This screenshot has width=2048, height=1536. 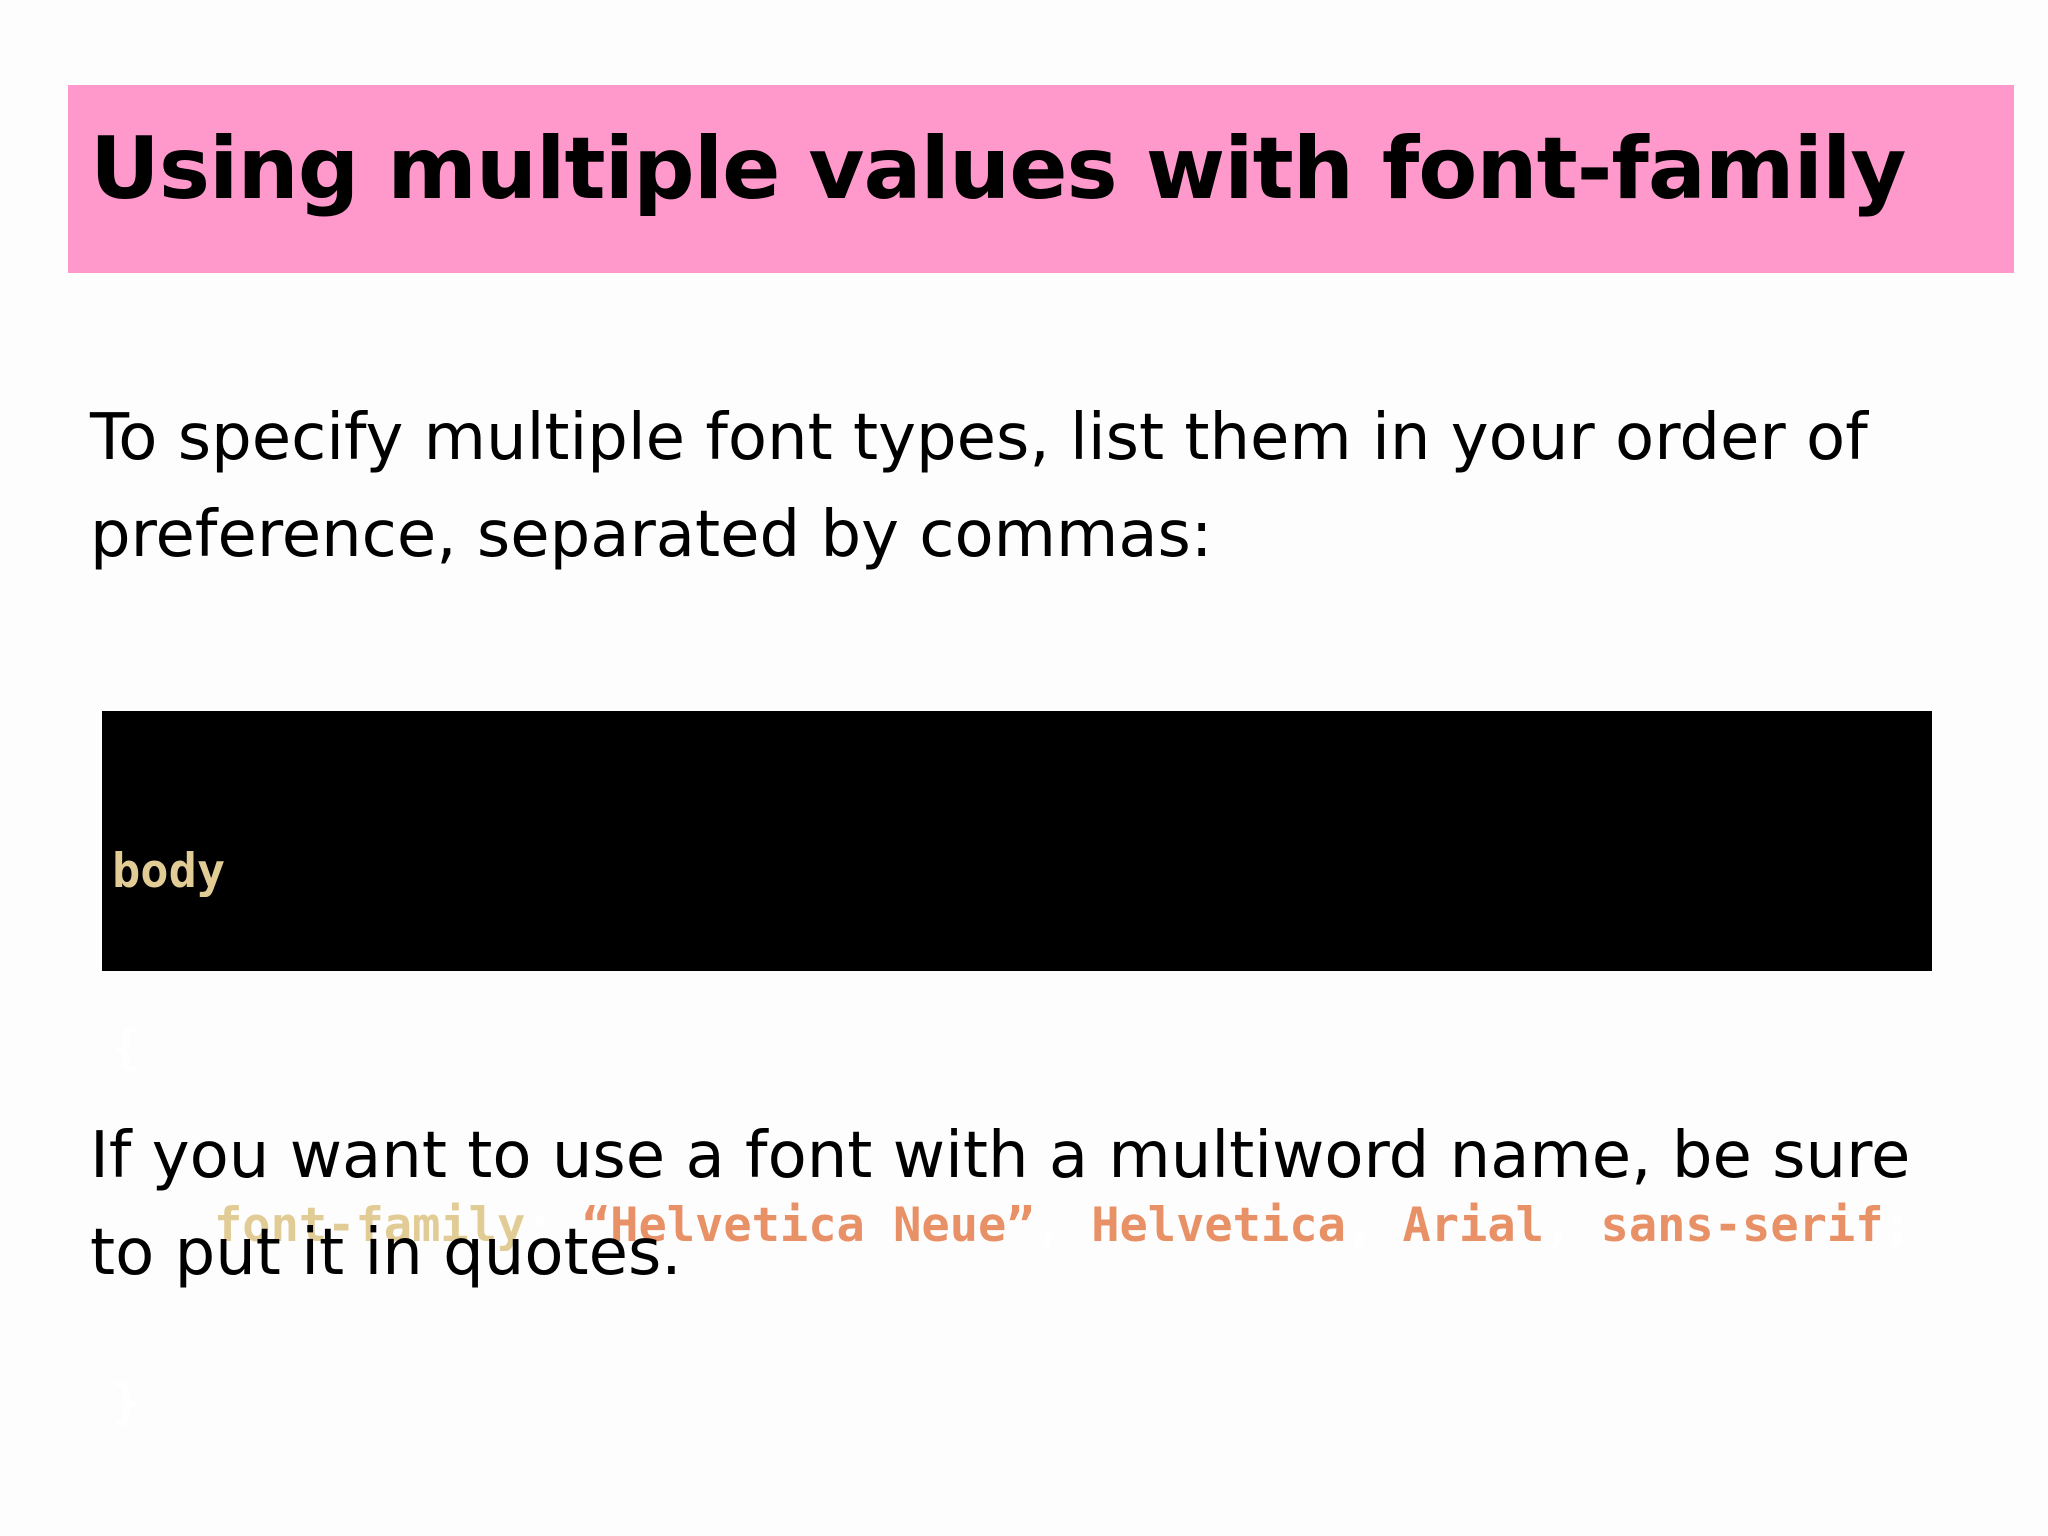 I want to click on intro-line-2: preference, separated by commas:, so click(x=651, y=535).